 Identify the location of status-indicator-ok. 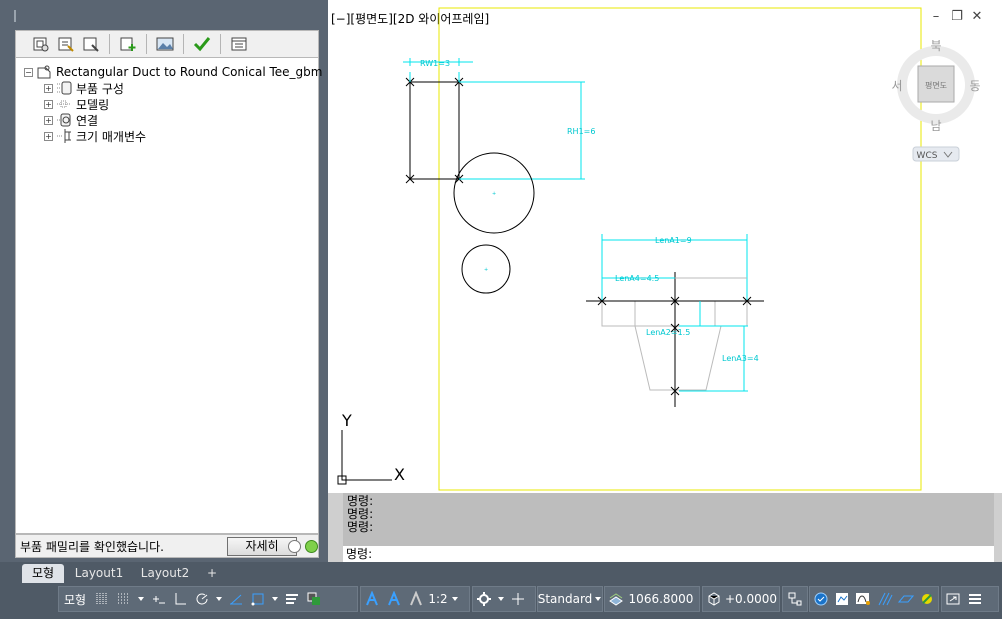
(311, 546).